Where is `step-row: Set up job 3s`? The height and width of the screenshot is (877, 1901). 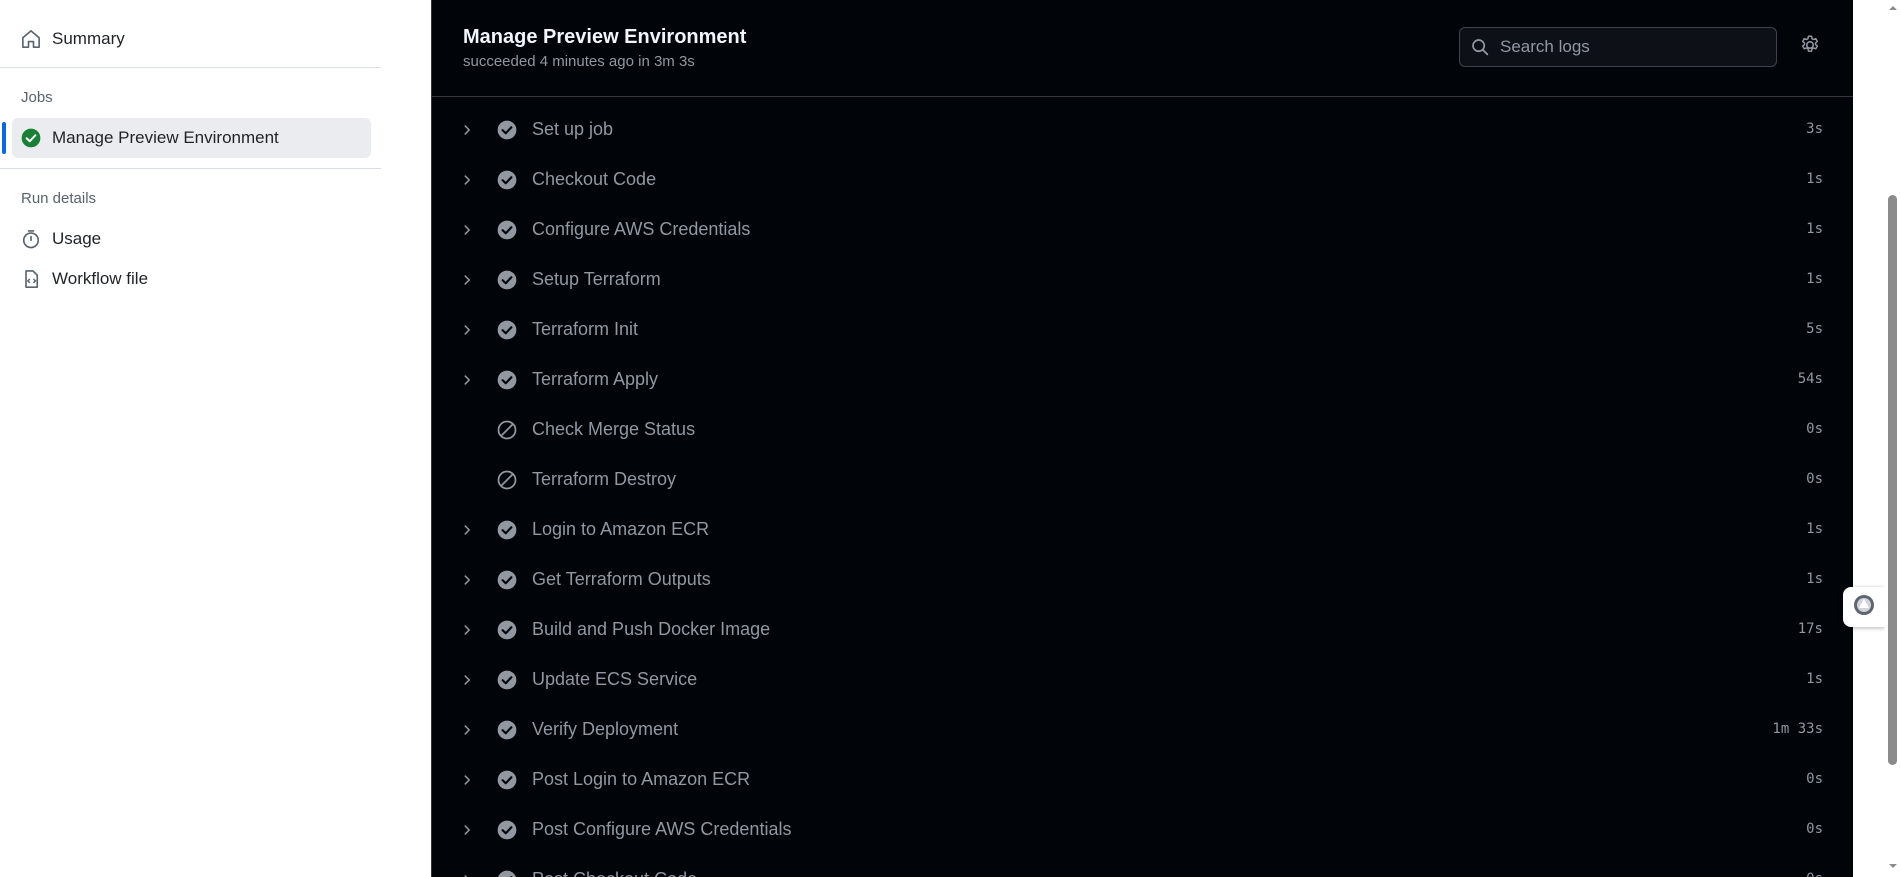 step-row: Set up job 3s is located at coordinates (1142, 130).